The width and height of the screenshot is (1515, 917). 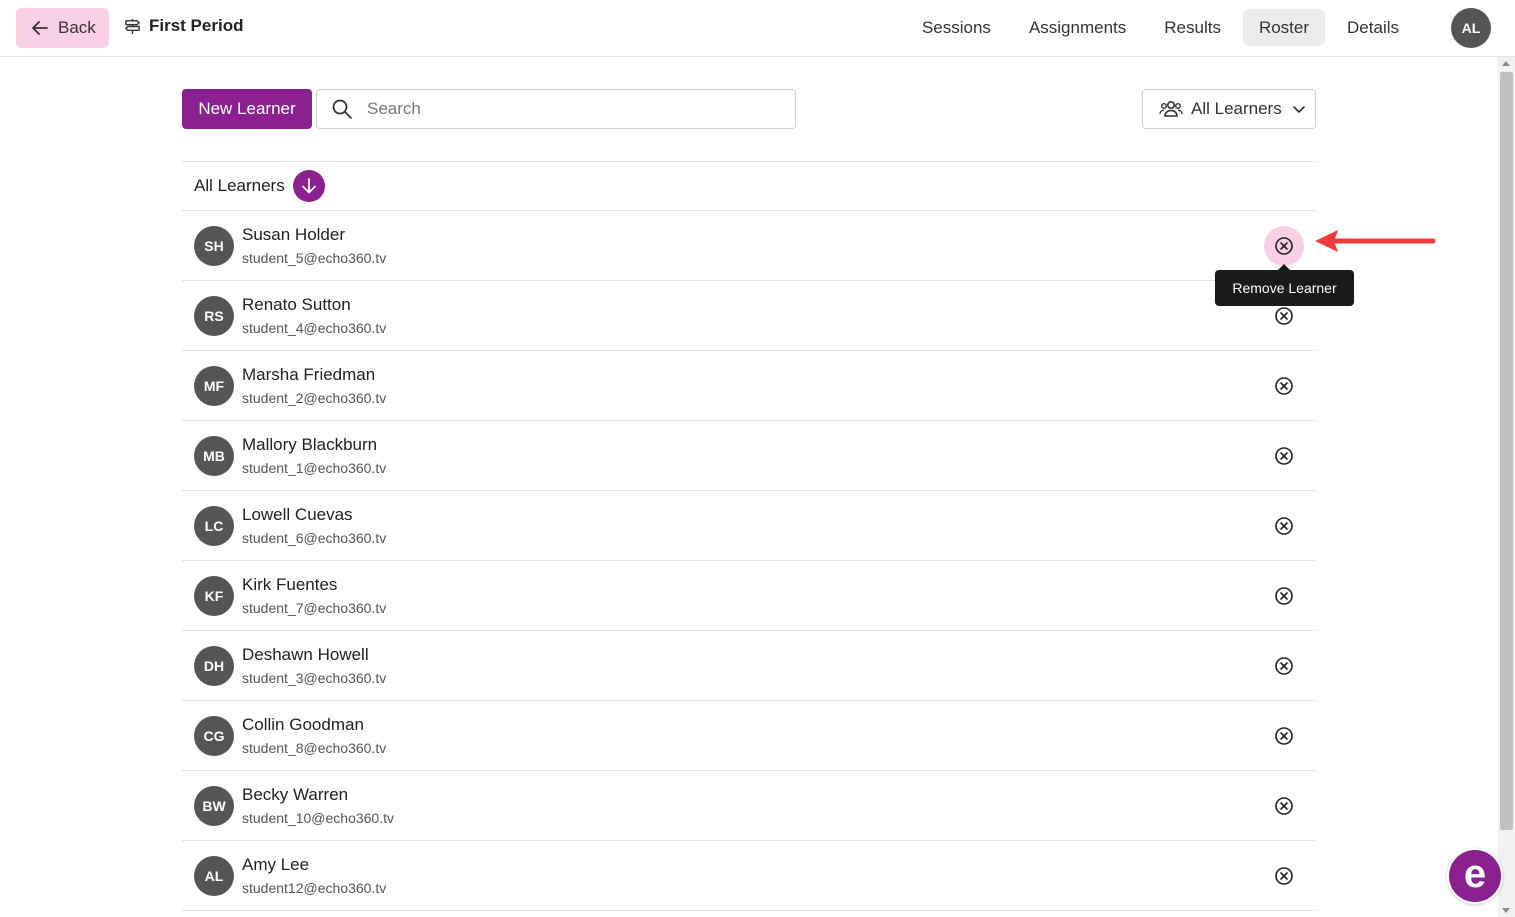 I want to click on learner-avatar: MF, so click(x=214, y=386).